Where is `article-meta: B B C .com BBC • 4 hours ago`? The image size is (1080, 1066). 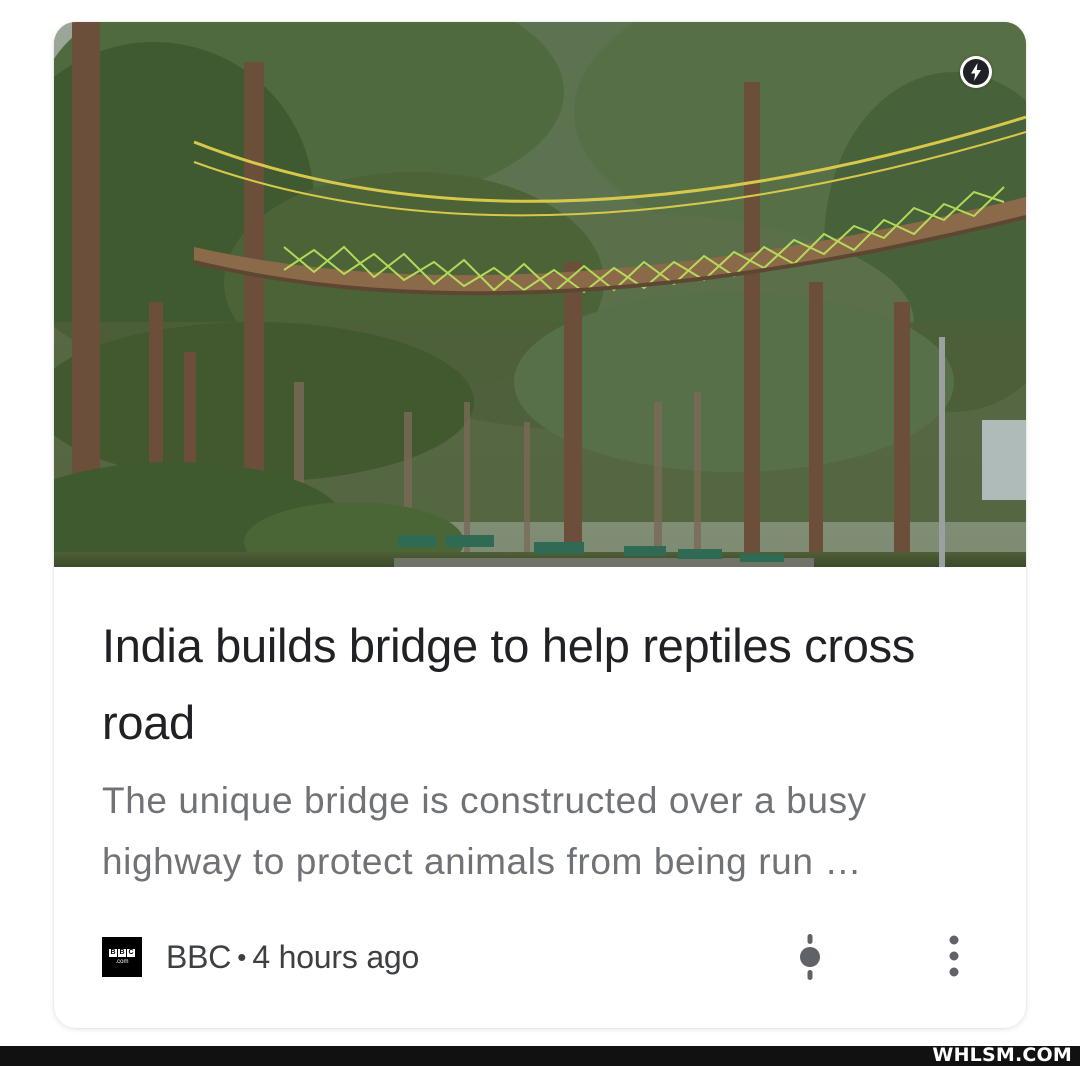
article-meta: B B C .com BBC • 4 hours ago is located at coordinates (260, 957).